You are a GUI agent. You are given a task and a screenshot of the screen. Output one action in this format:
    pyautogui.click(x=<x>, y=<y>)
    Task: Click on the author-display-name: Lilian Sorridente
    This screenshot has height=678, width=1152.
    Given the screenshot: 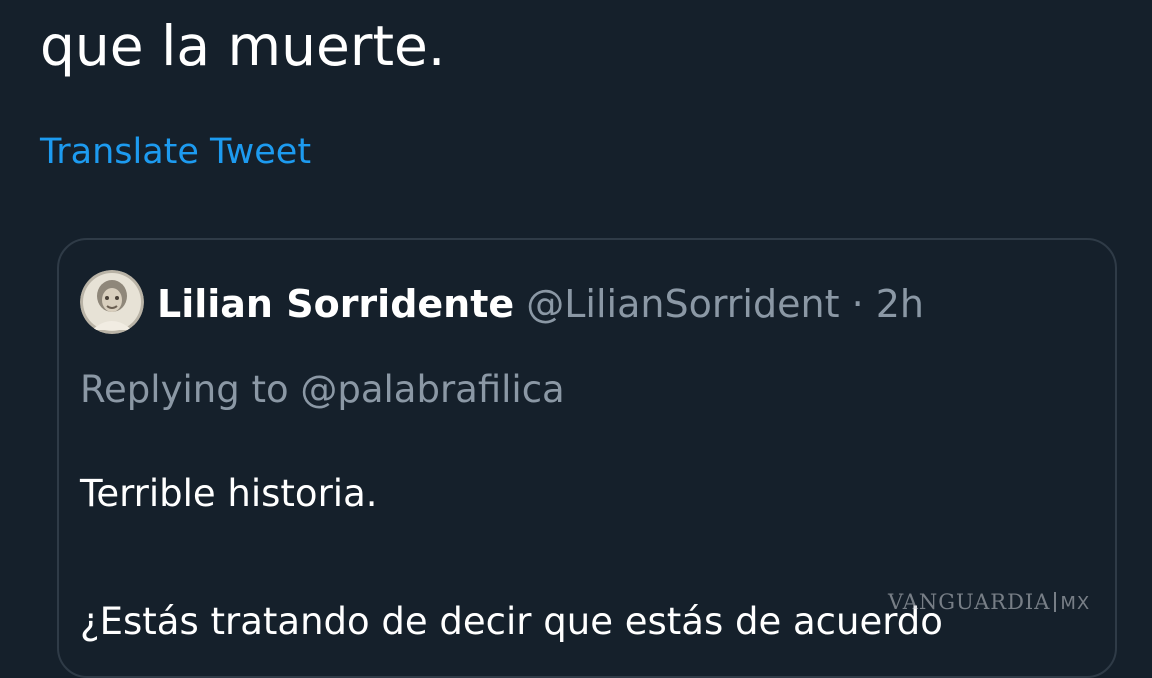 What is the action you would take?
    pyautogui.click(x=335, y=304)
    